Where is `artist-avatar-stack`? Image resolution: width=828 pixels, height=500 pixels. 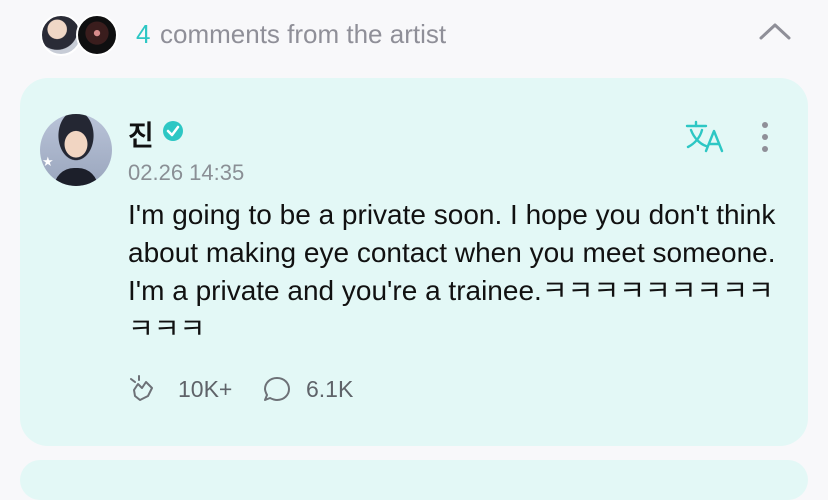 artist-avatar-stack is located at coordinates (80, 35).